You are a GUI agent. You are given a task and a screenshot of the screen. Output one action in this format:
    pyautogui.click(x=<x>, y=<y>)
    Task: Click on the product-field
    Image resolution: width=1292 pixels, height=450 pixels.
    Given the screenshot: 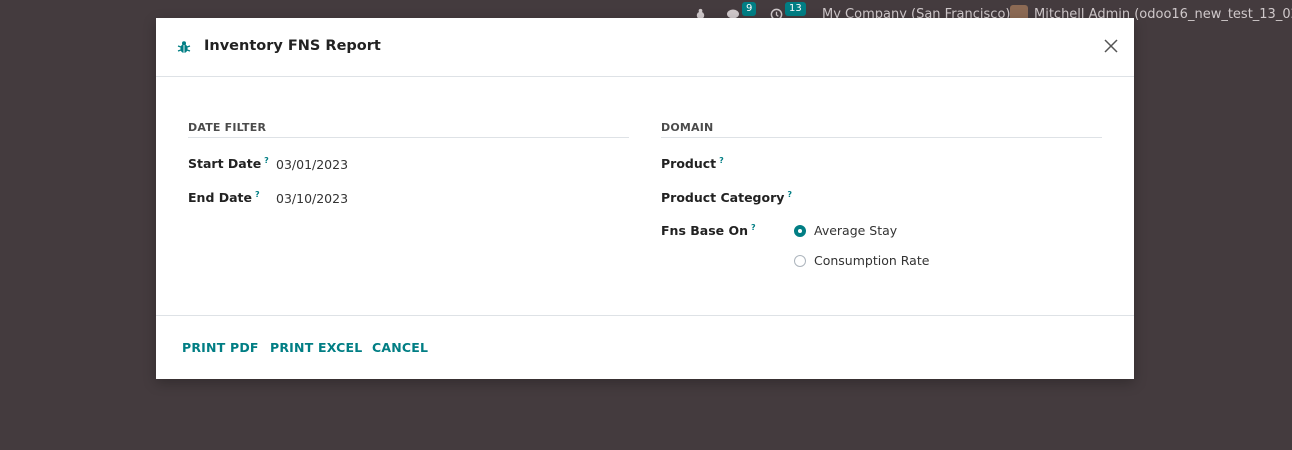 What is the action you would take?
    pyautogui.click(x=946, y=165)
    